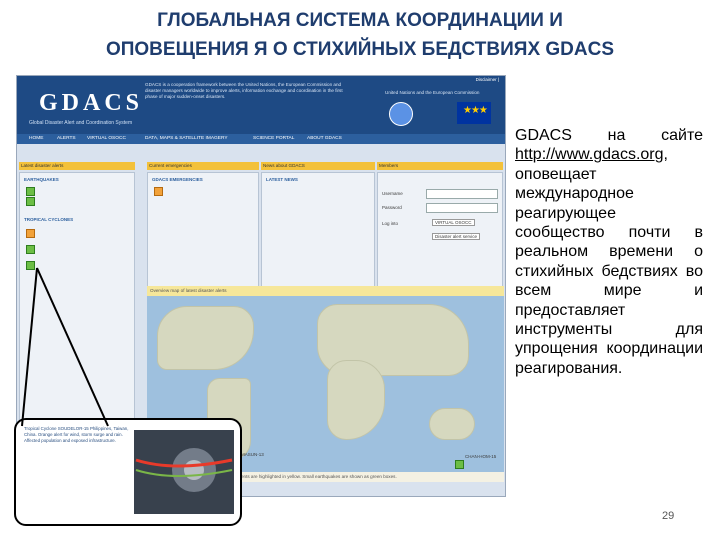 The height and width of the screenshot is (540, 720). I want to click on slide-title-line-1: ГЛОБАЛЬНАЯ СИСТЕМА КООРДИНАЦИИ И, so click(360, 20).